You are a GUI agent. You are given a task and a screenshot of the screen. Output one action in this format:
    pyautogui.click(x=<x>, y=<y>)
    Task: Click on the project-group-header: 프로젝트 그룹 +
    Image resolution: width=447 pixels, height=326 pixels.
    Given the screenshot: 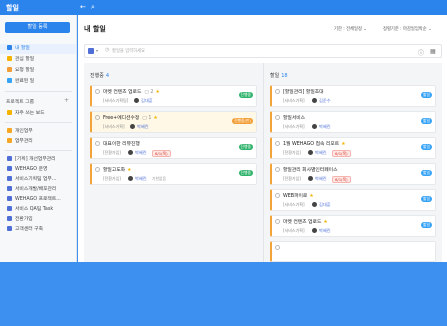 What is the action you would take?
    pyautogui.click(x=38, y=101)
    